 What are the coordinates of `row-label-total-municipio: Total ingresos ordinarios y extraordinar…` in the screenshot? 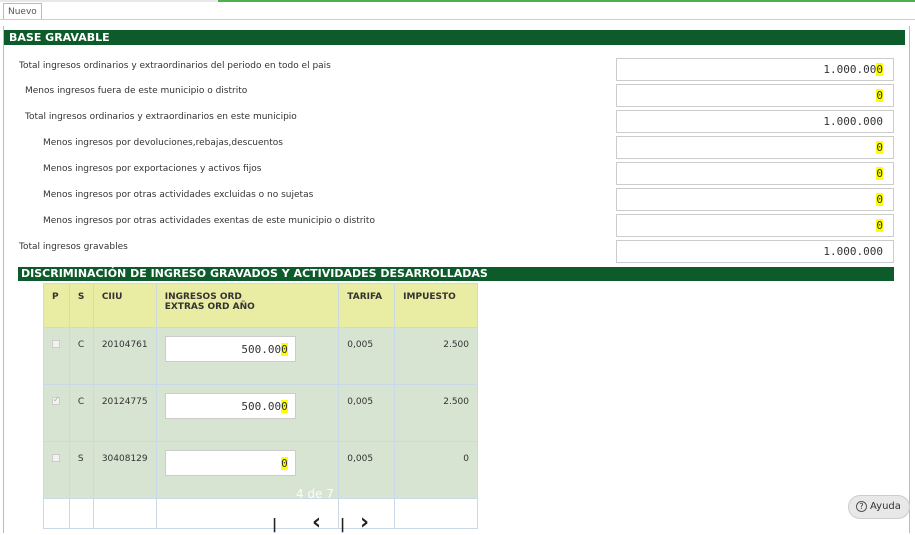 It's located at (161, 117).